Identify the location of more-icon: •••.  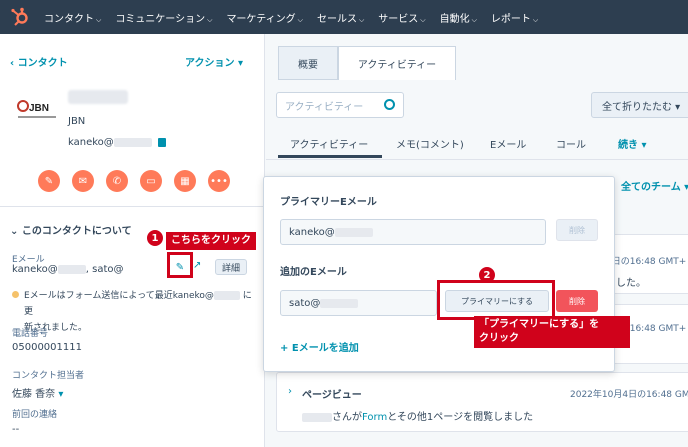
(219, 181).